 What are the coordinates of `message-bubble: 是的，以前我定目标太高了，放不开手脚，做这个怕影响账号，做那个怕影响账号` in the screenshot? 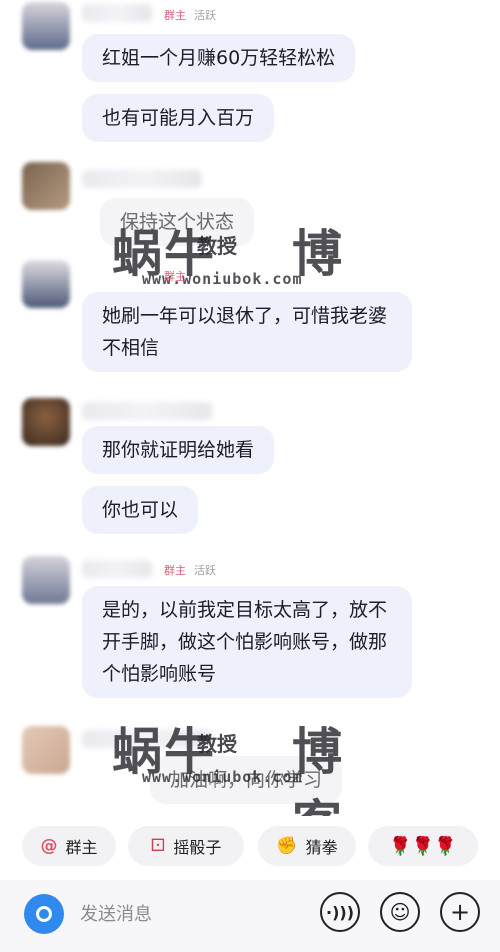 It's located at (247, 642).